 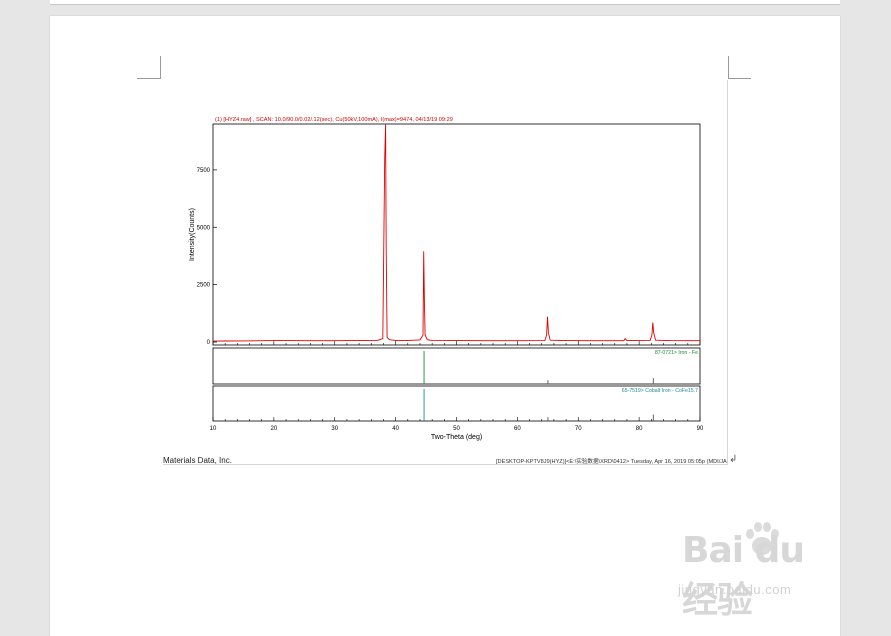 What do you see at coordinates (456, 437) in the screenshot?
I see `x-axis-label: Two-Theta (deg)` at bounding box center [456, 437].